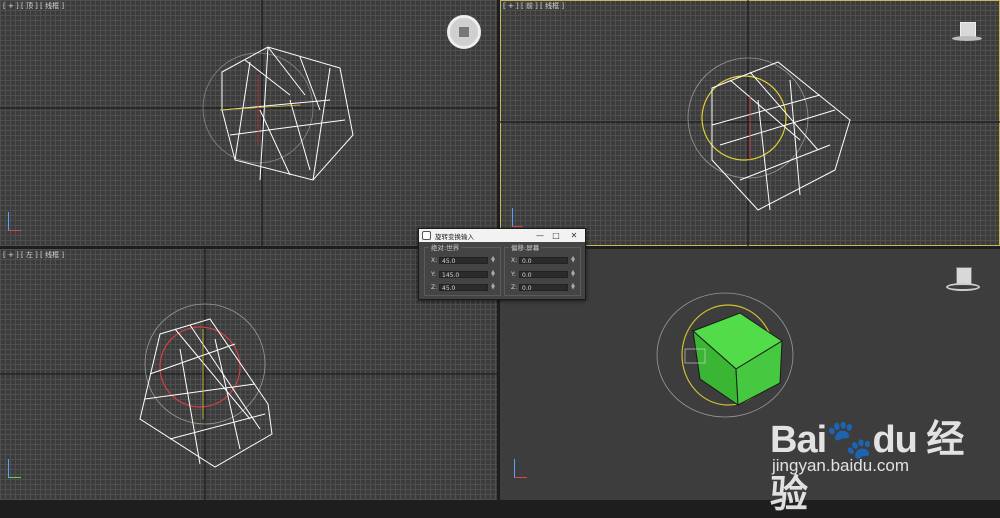 This screenshot has height=518, width=1000. Describe the element at coordinates (540, 235) in the screenshot. I see `minimize-button: —` at that location.